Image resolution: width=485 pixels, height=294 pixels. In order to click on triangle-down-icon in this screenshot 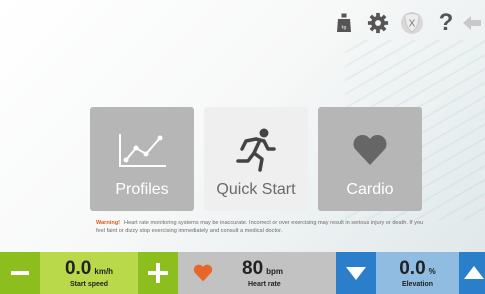, I will do `click(356, 273)`.